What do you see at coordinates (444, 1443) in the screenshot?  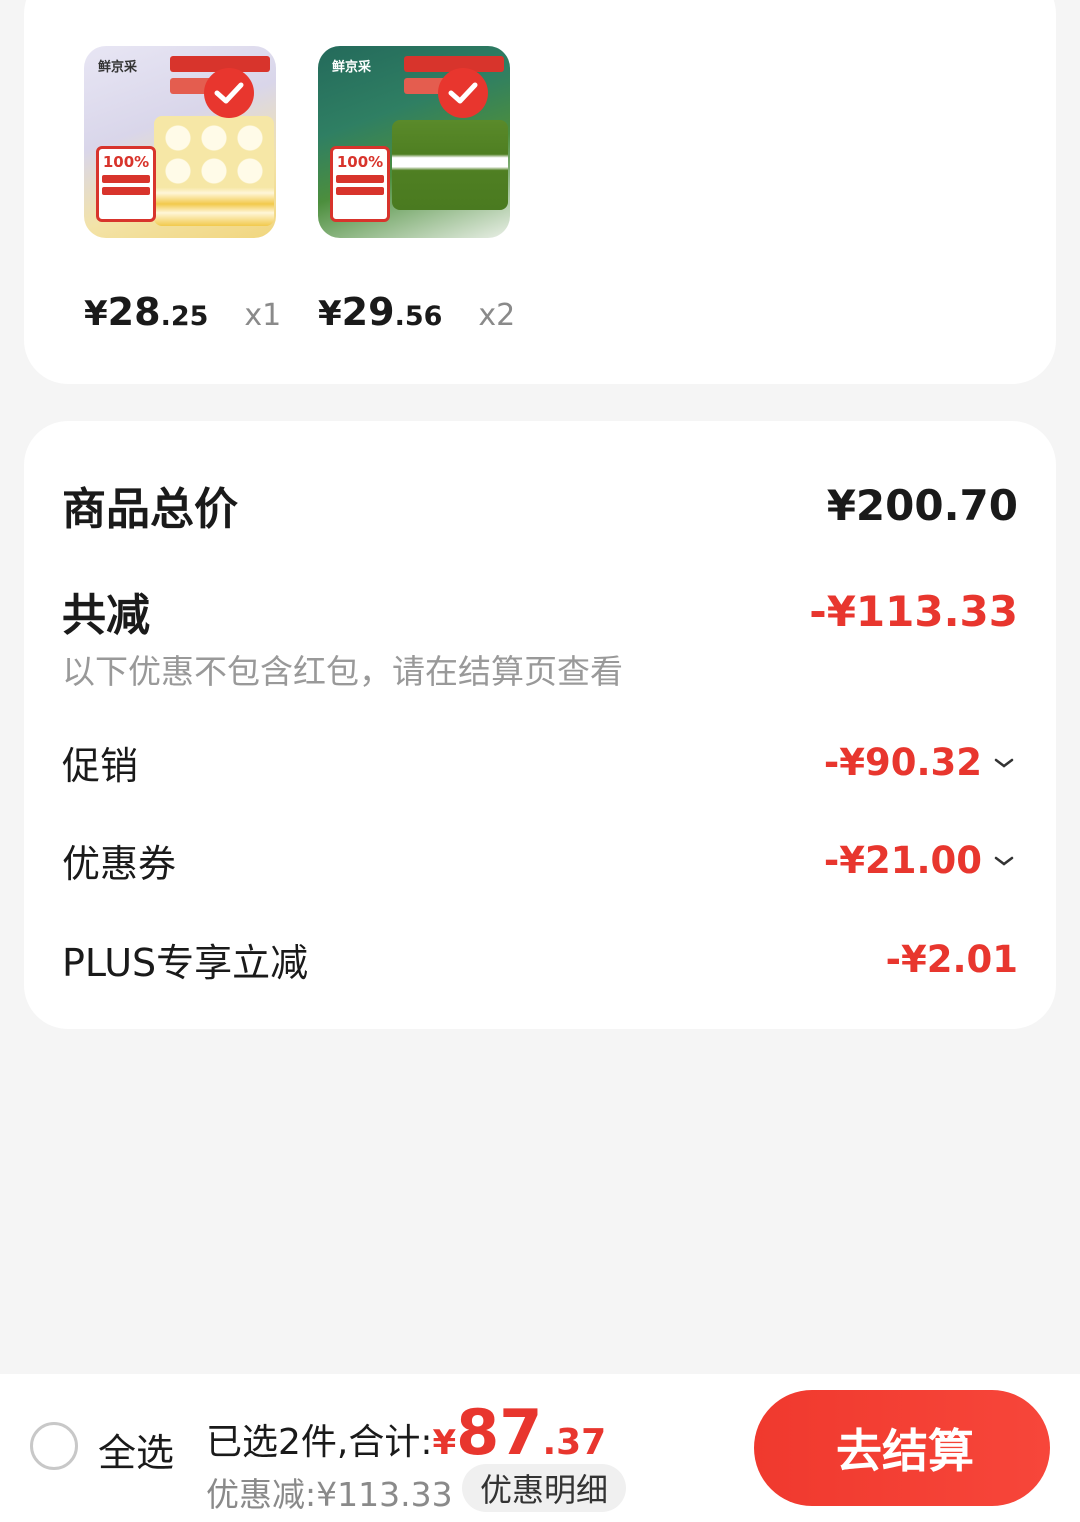 I see `total-currency: ¥` at bounding box center [444, 1443].